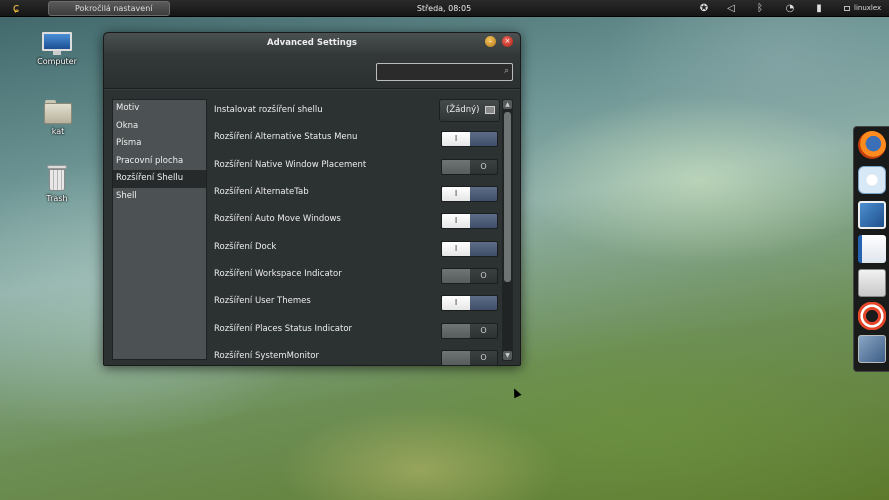  I want to click on file-manager-icon, so click(872, 283).